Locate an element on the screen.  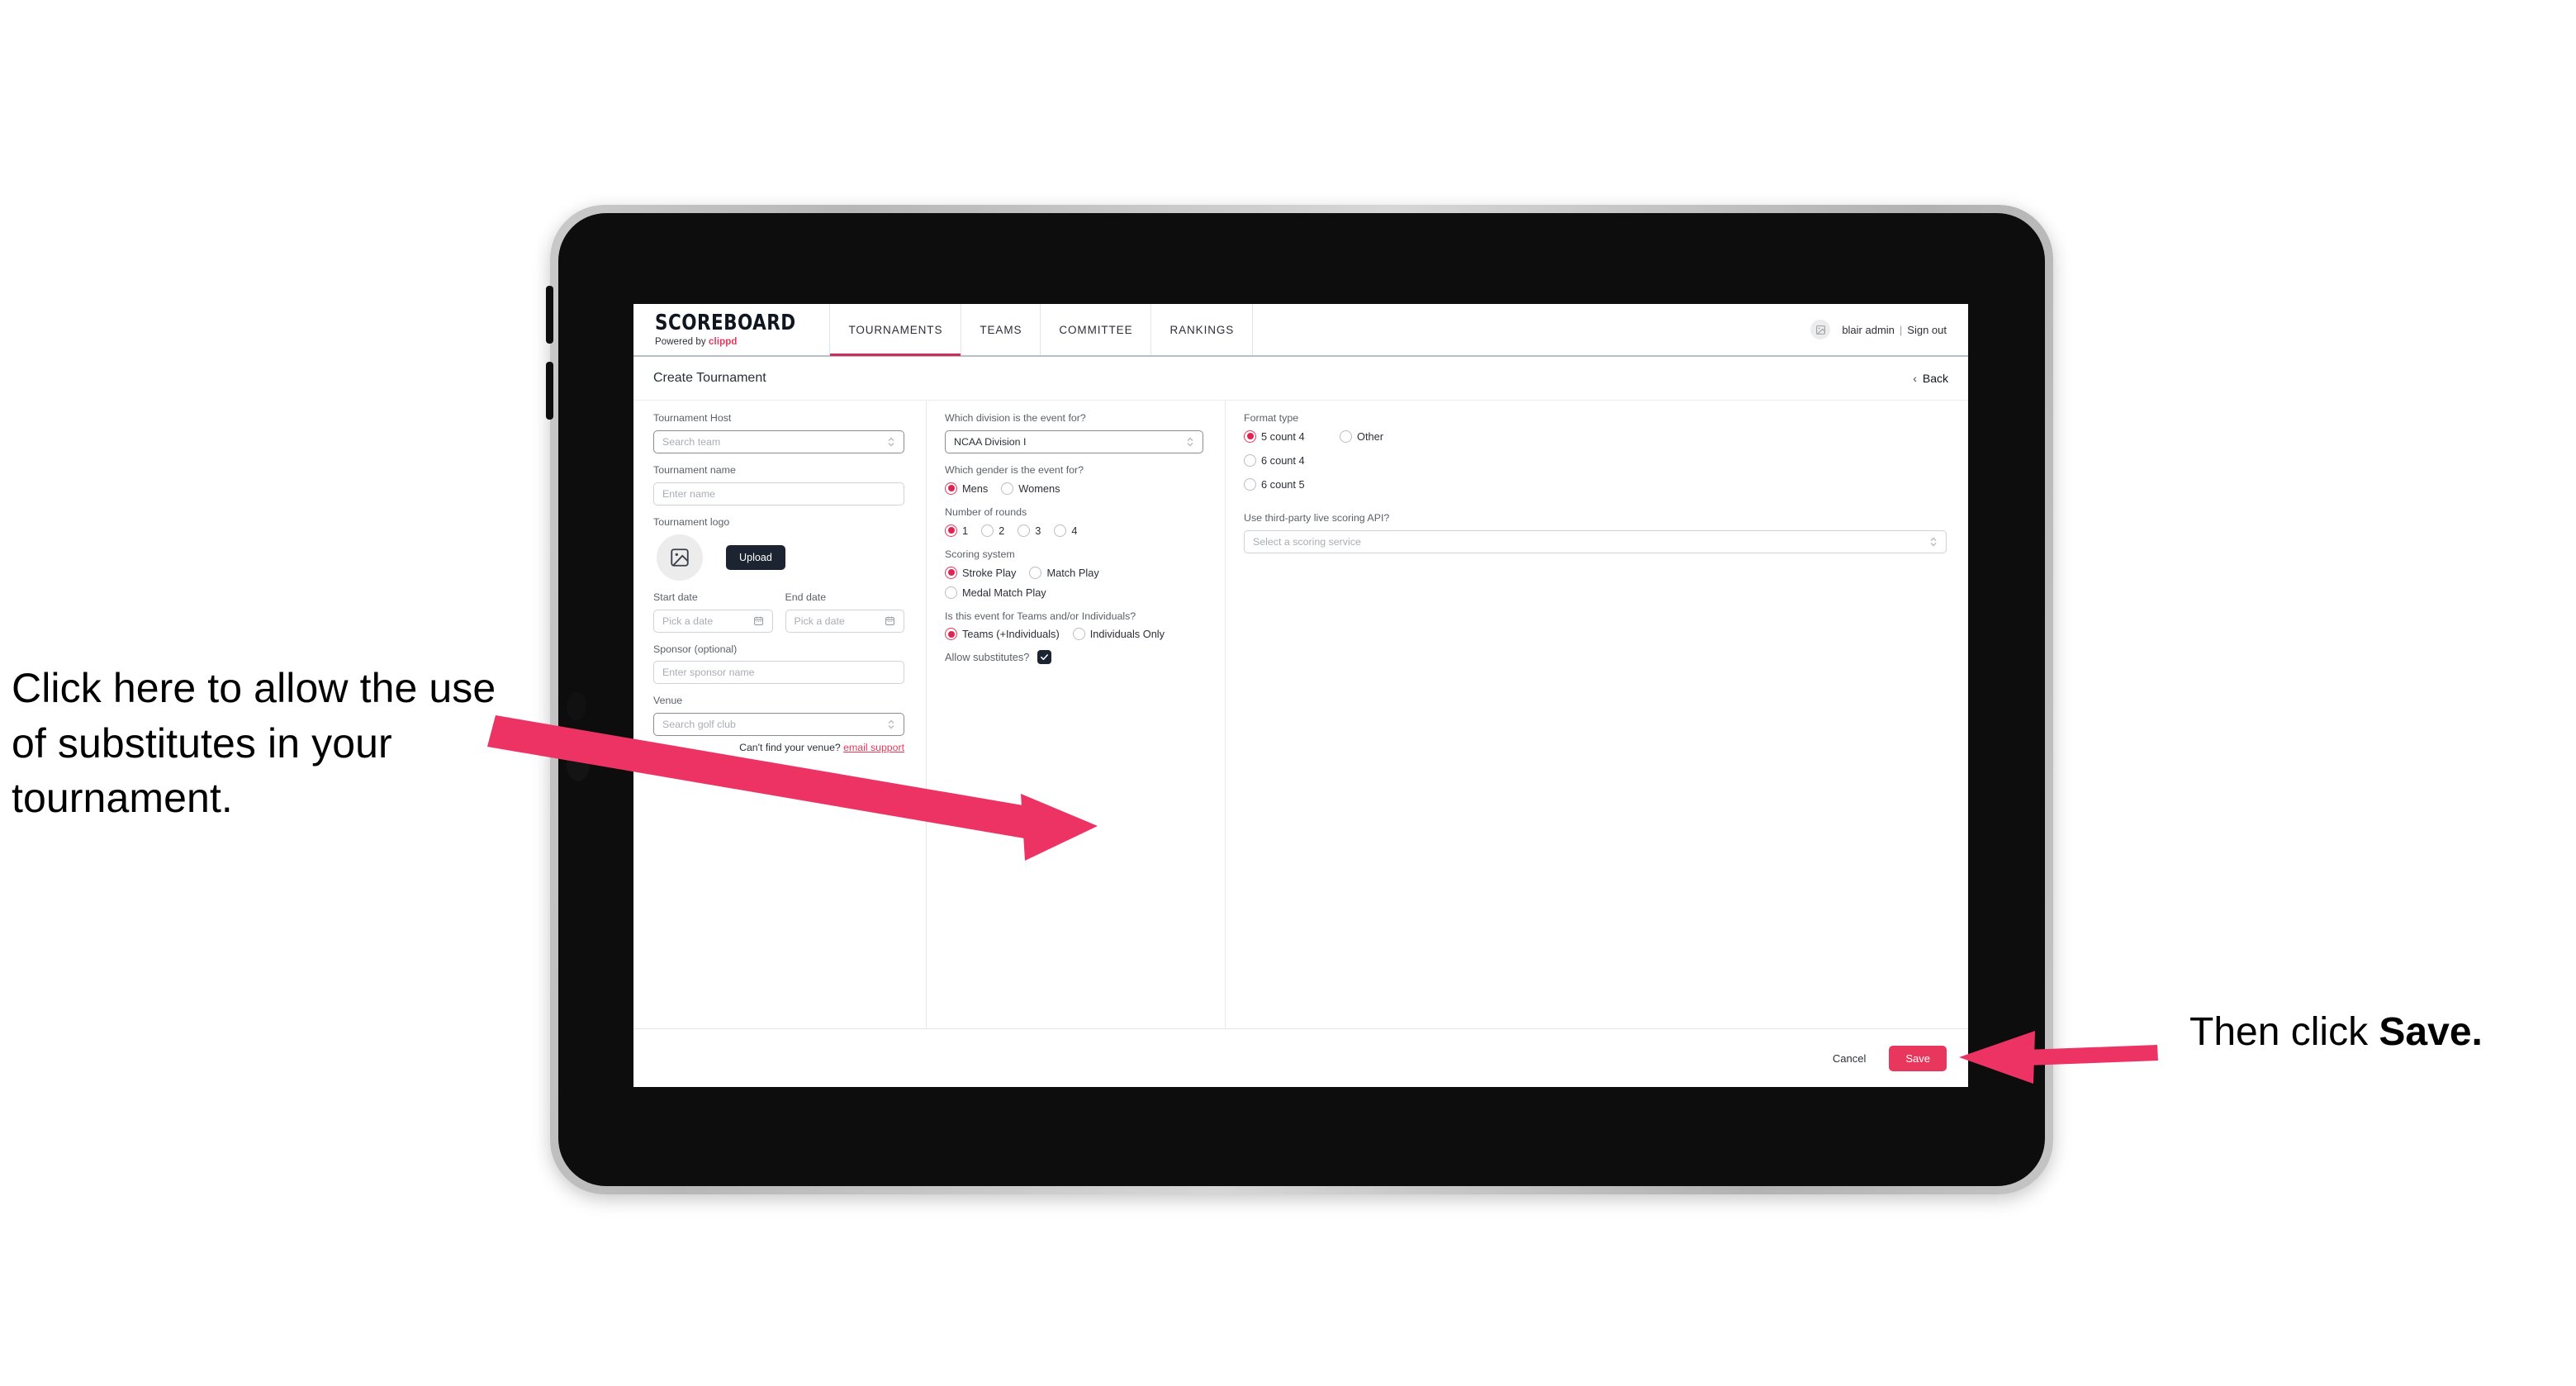
tournament-host-select: Search team is located at coordinates (778, 441).